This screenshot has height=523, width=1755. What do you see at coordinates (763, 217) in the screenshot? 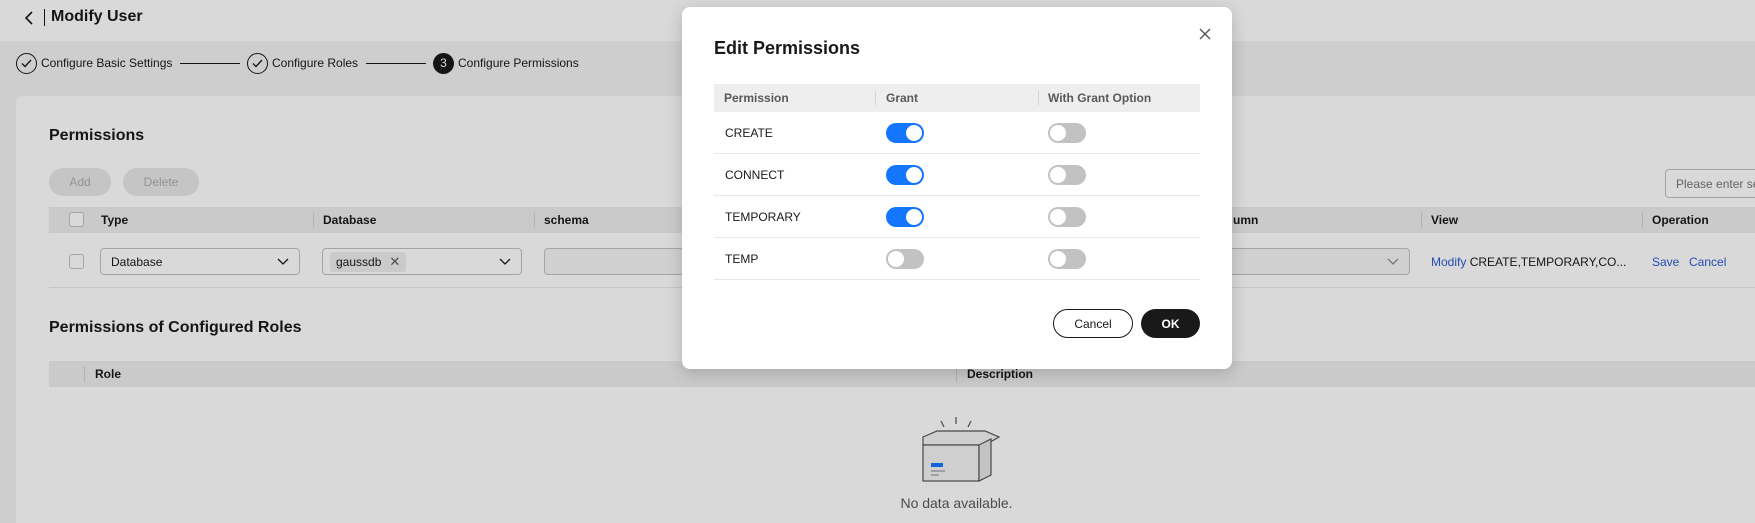
I see `permission-name: TEMPORARY` at bounding box center [763, 217].